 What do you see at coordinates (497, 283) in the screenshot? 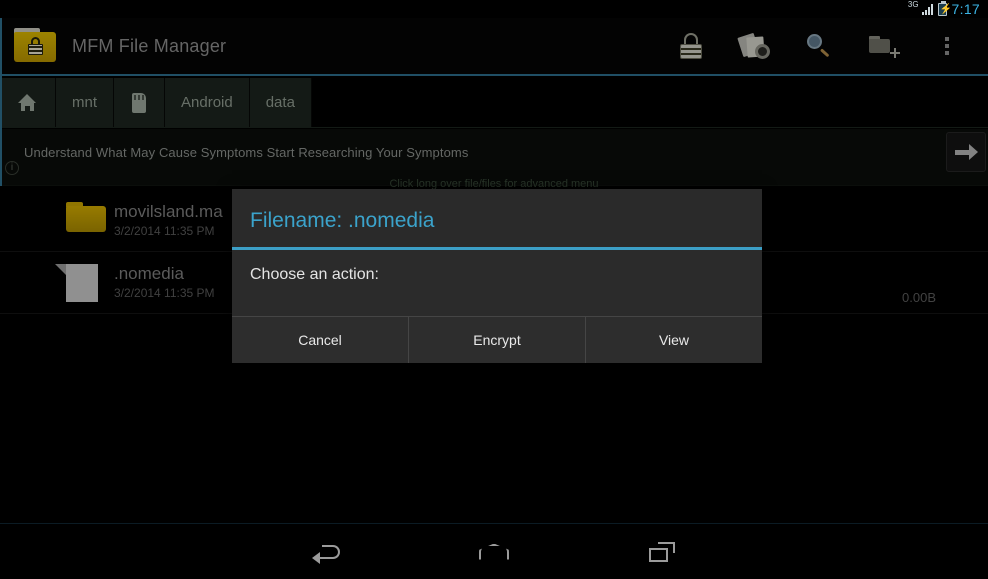
I see `dialog-body: Choose an action:` at bounding box center [497, 283].